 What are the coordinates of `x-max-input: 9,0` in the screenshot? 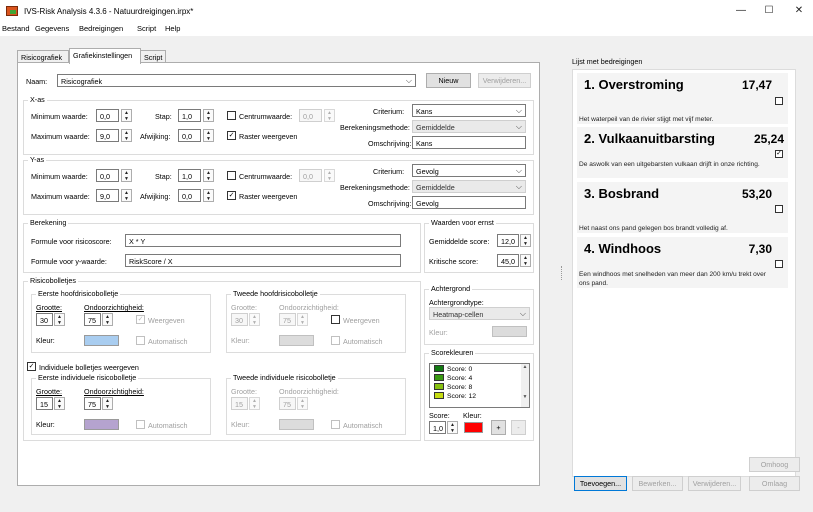 It's located at (107, 135).